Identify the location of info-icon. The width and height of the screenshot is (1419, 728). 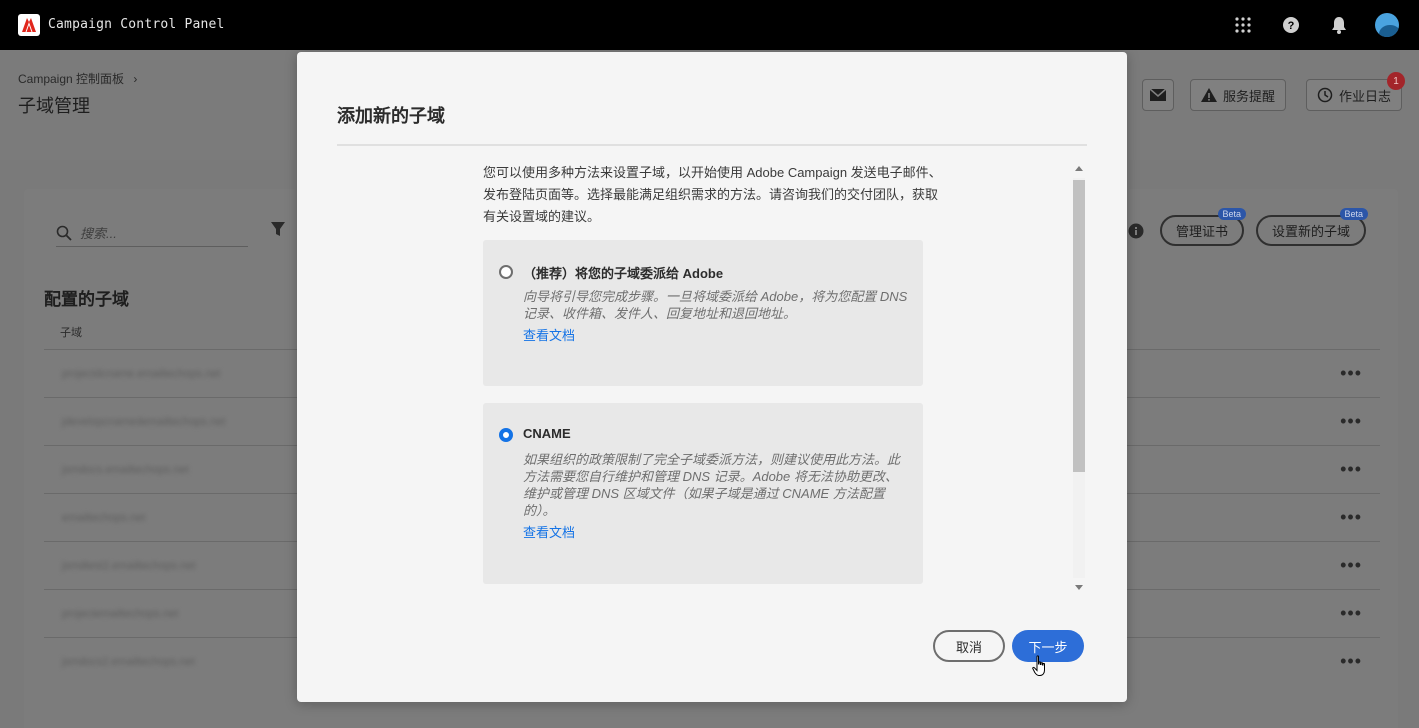
(1136, 233).